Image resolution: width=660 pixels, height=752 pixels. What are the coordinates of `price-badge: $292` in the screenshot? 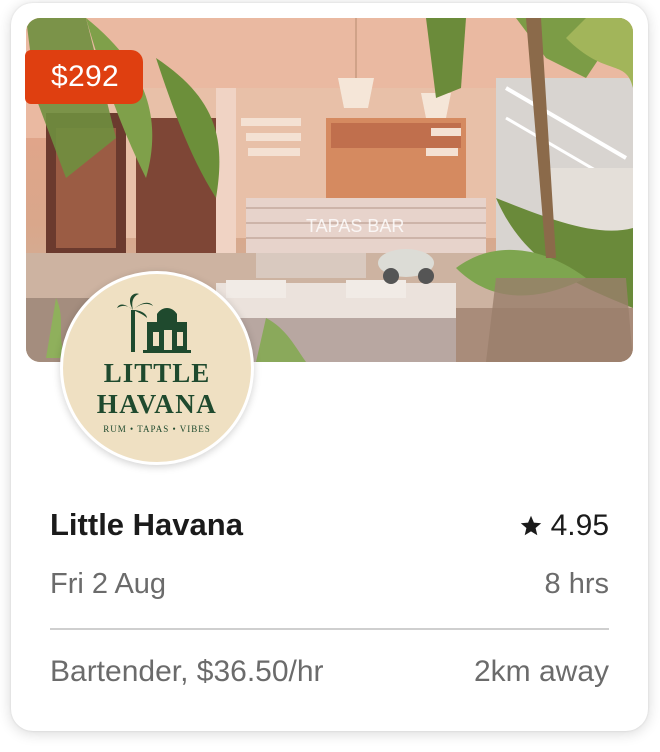 It's located at (84, 77).